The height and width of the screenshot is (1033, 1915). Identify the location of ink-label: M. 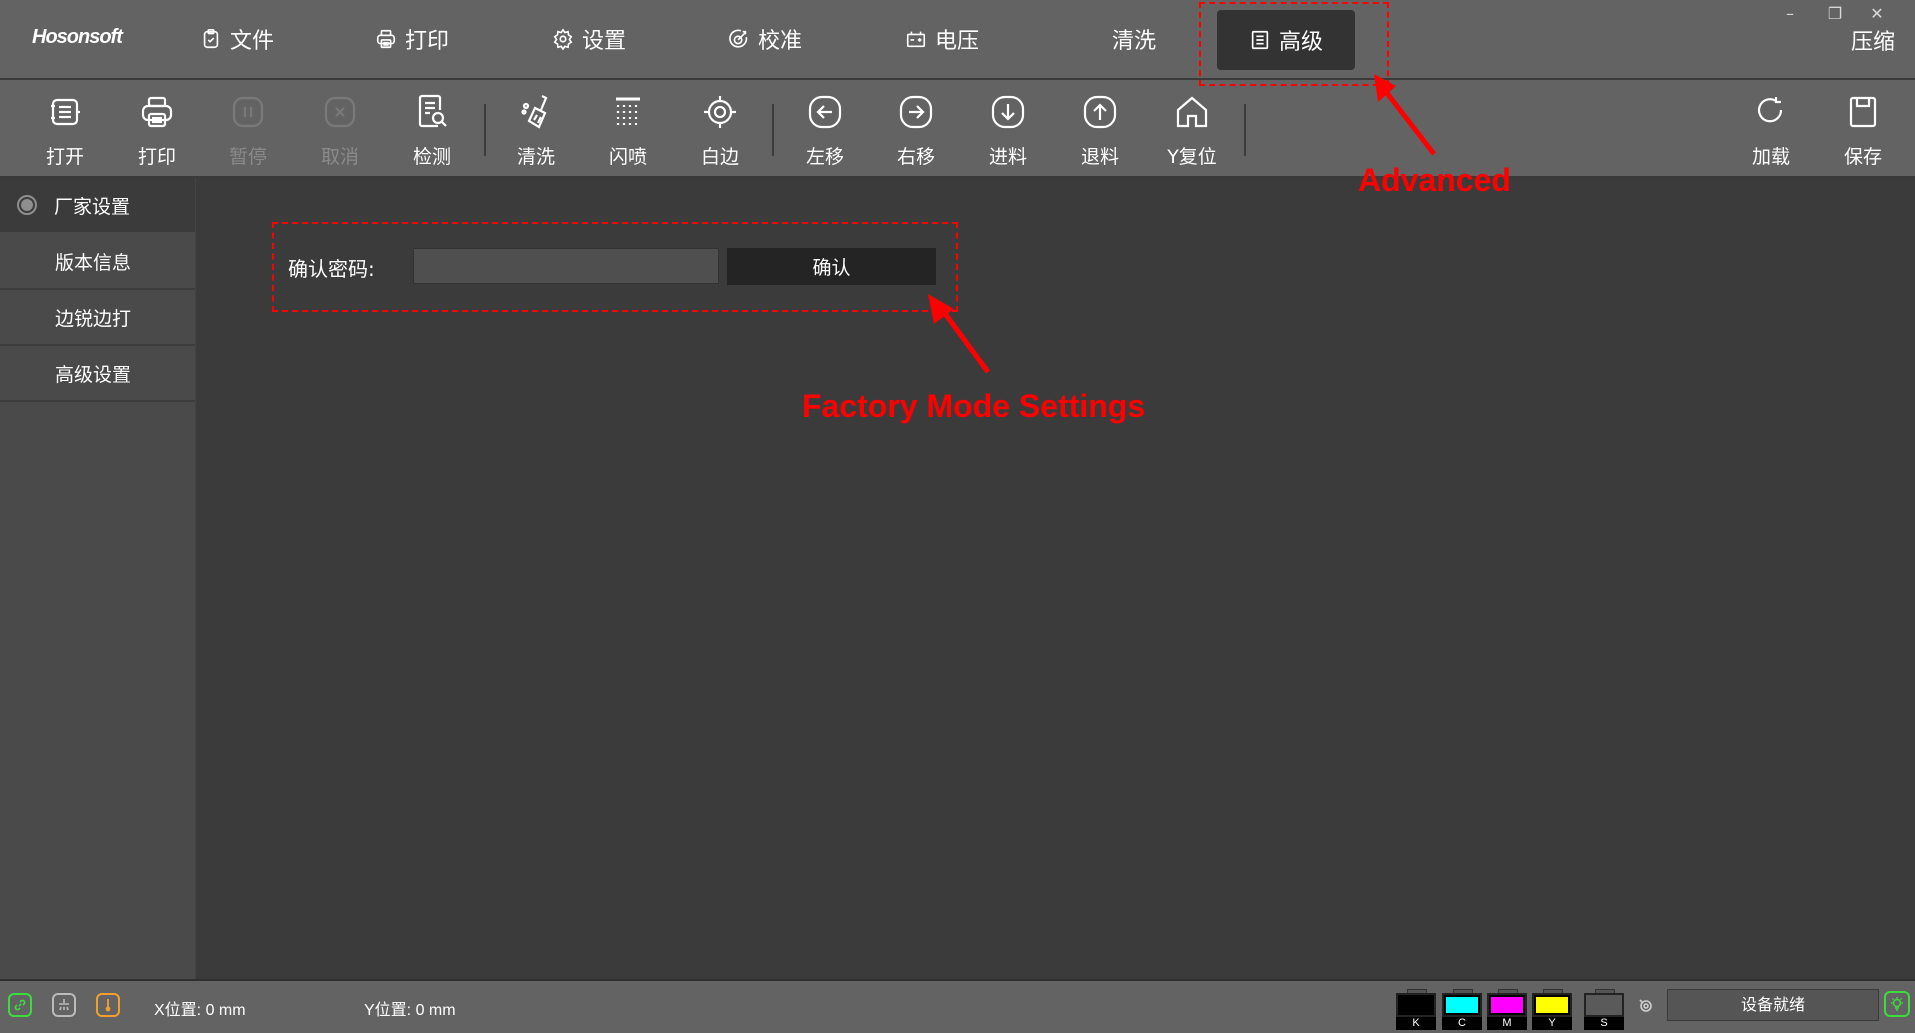
(1507, 1023).